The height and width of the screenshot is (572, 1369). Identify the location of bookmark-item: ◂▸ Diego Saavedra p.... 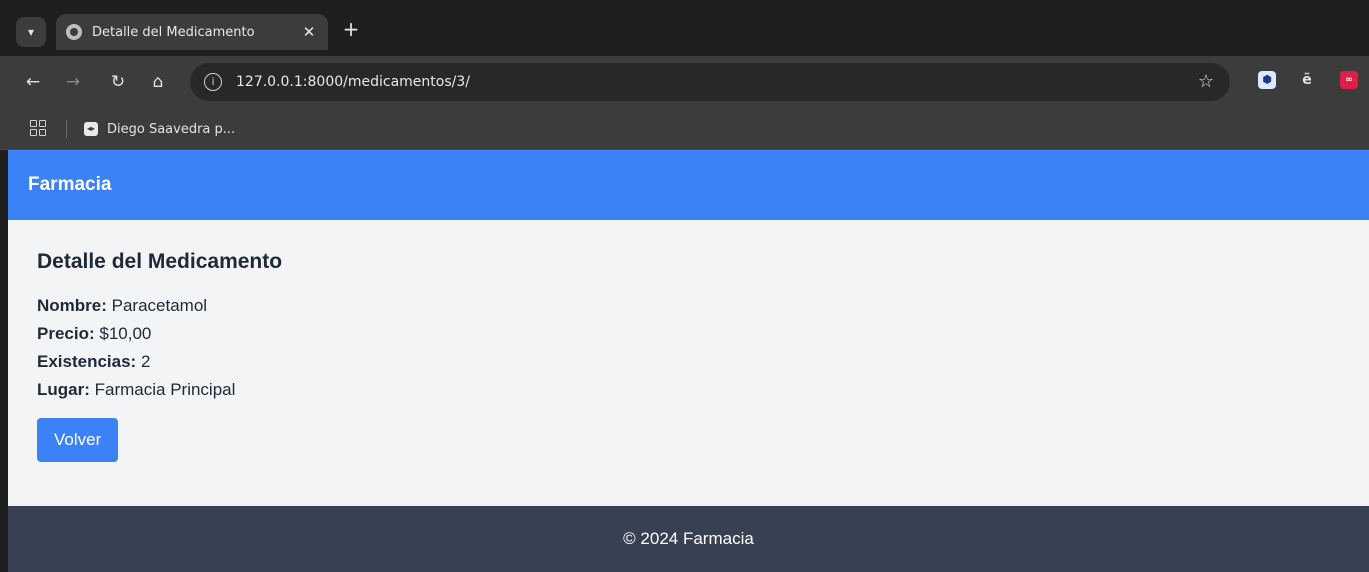
(159, 129).